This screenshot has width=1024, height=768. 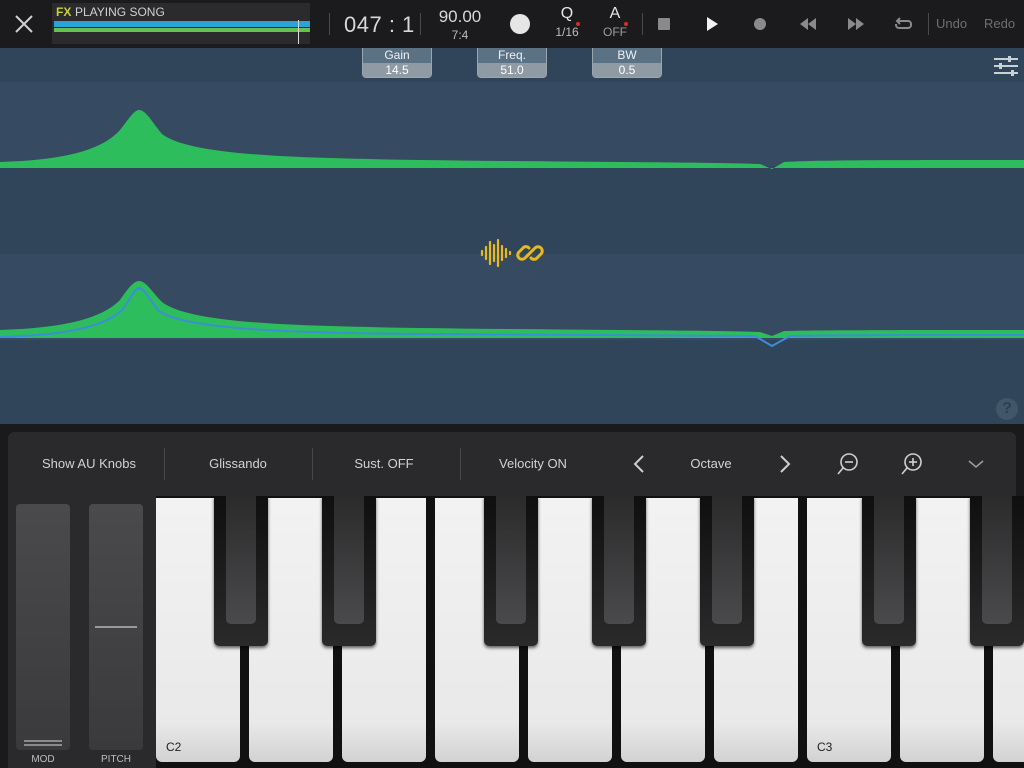 I want to click on eq-curve-upper, so click(x=512, y=139).